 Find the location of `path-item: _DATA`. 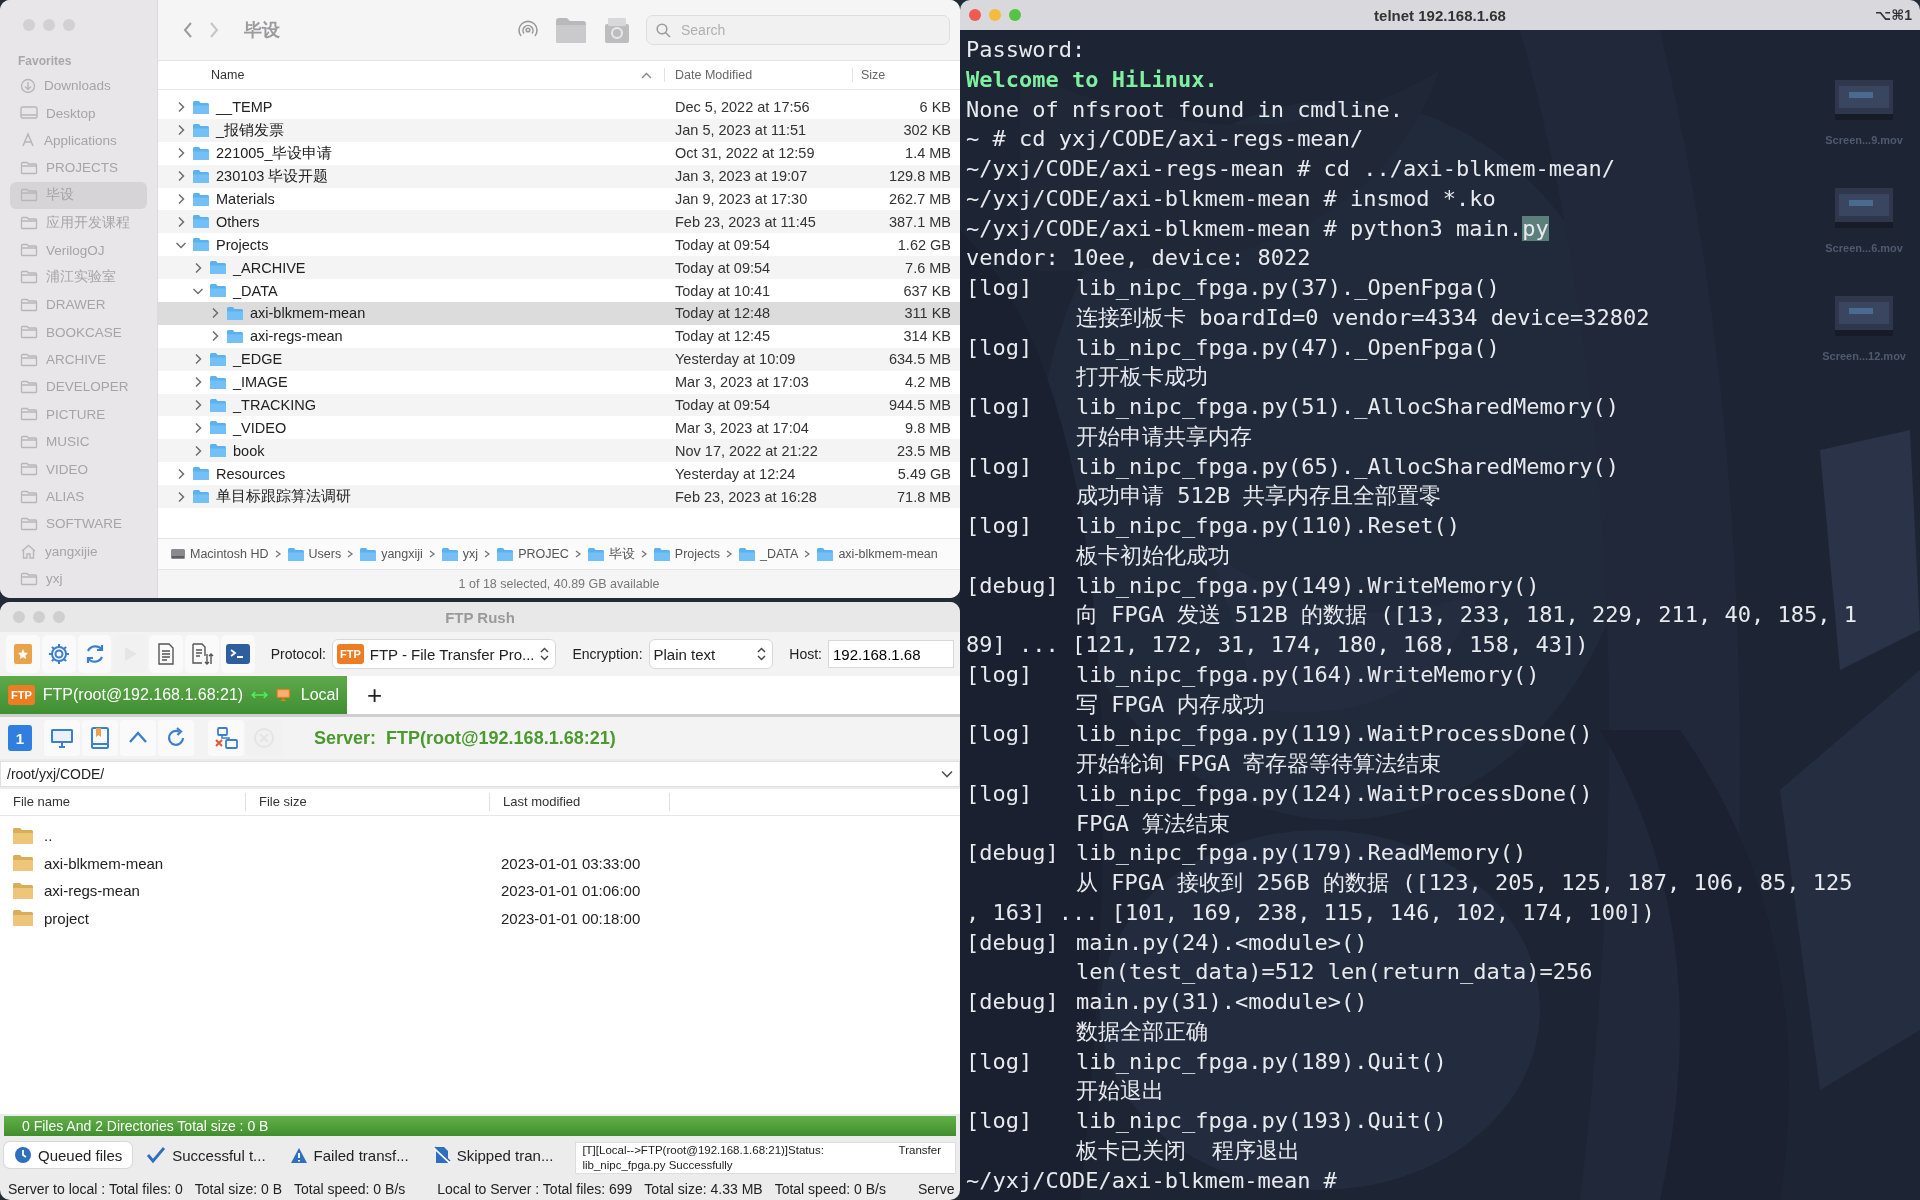

path-item: _DATA is located at coordinates (768, 554).